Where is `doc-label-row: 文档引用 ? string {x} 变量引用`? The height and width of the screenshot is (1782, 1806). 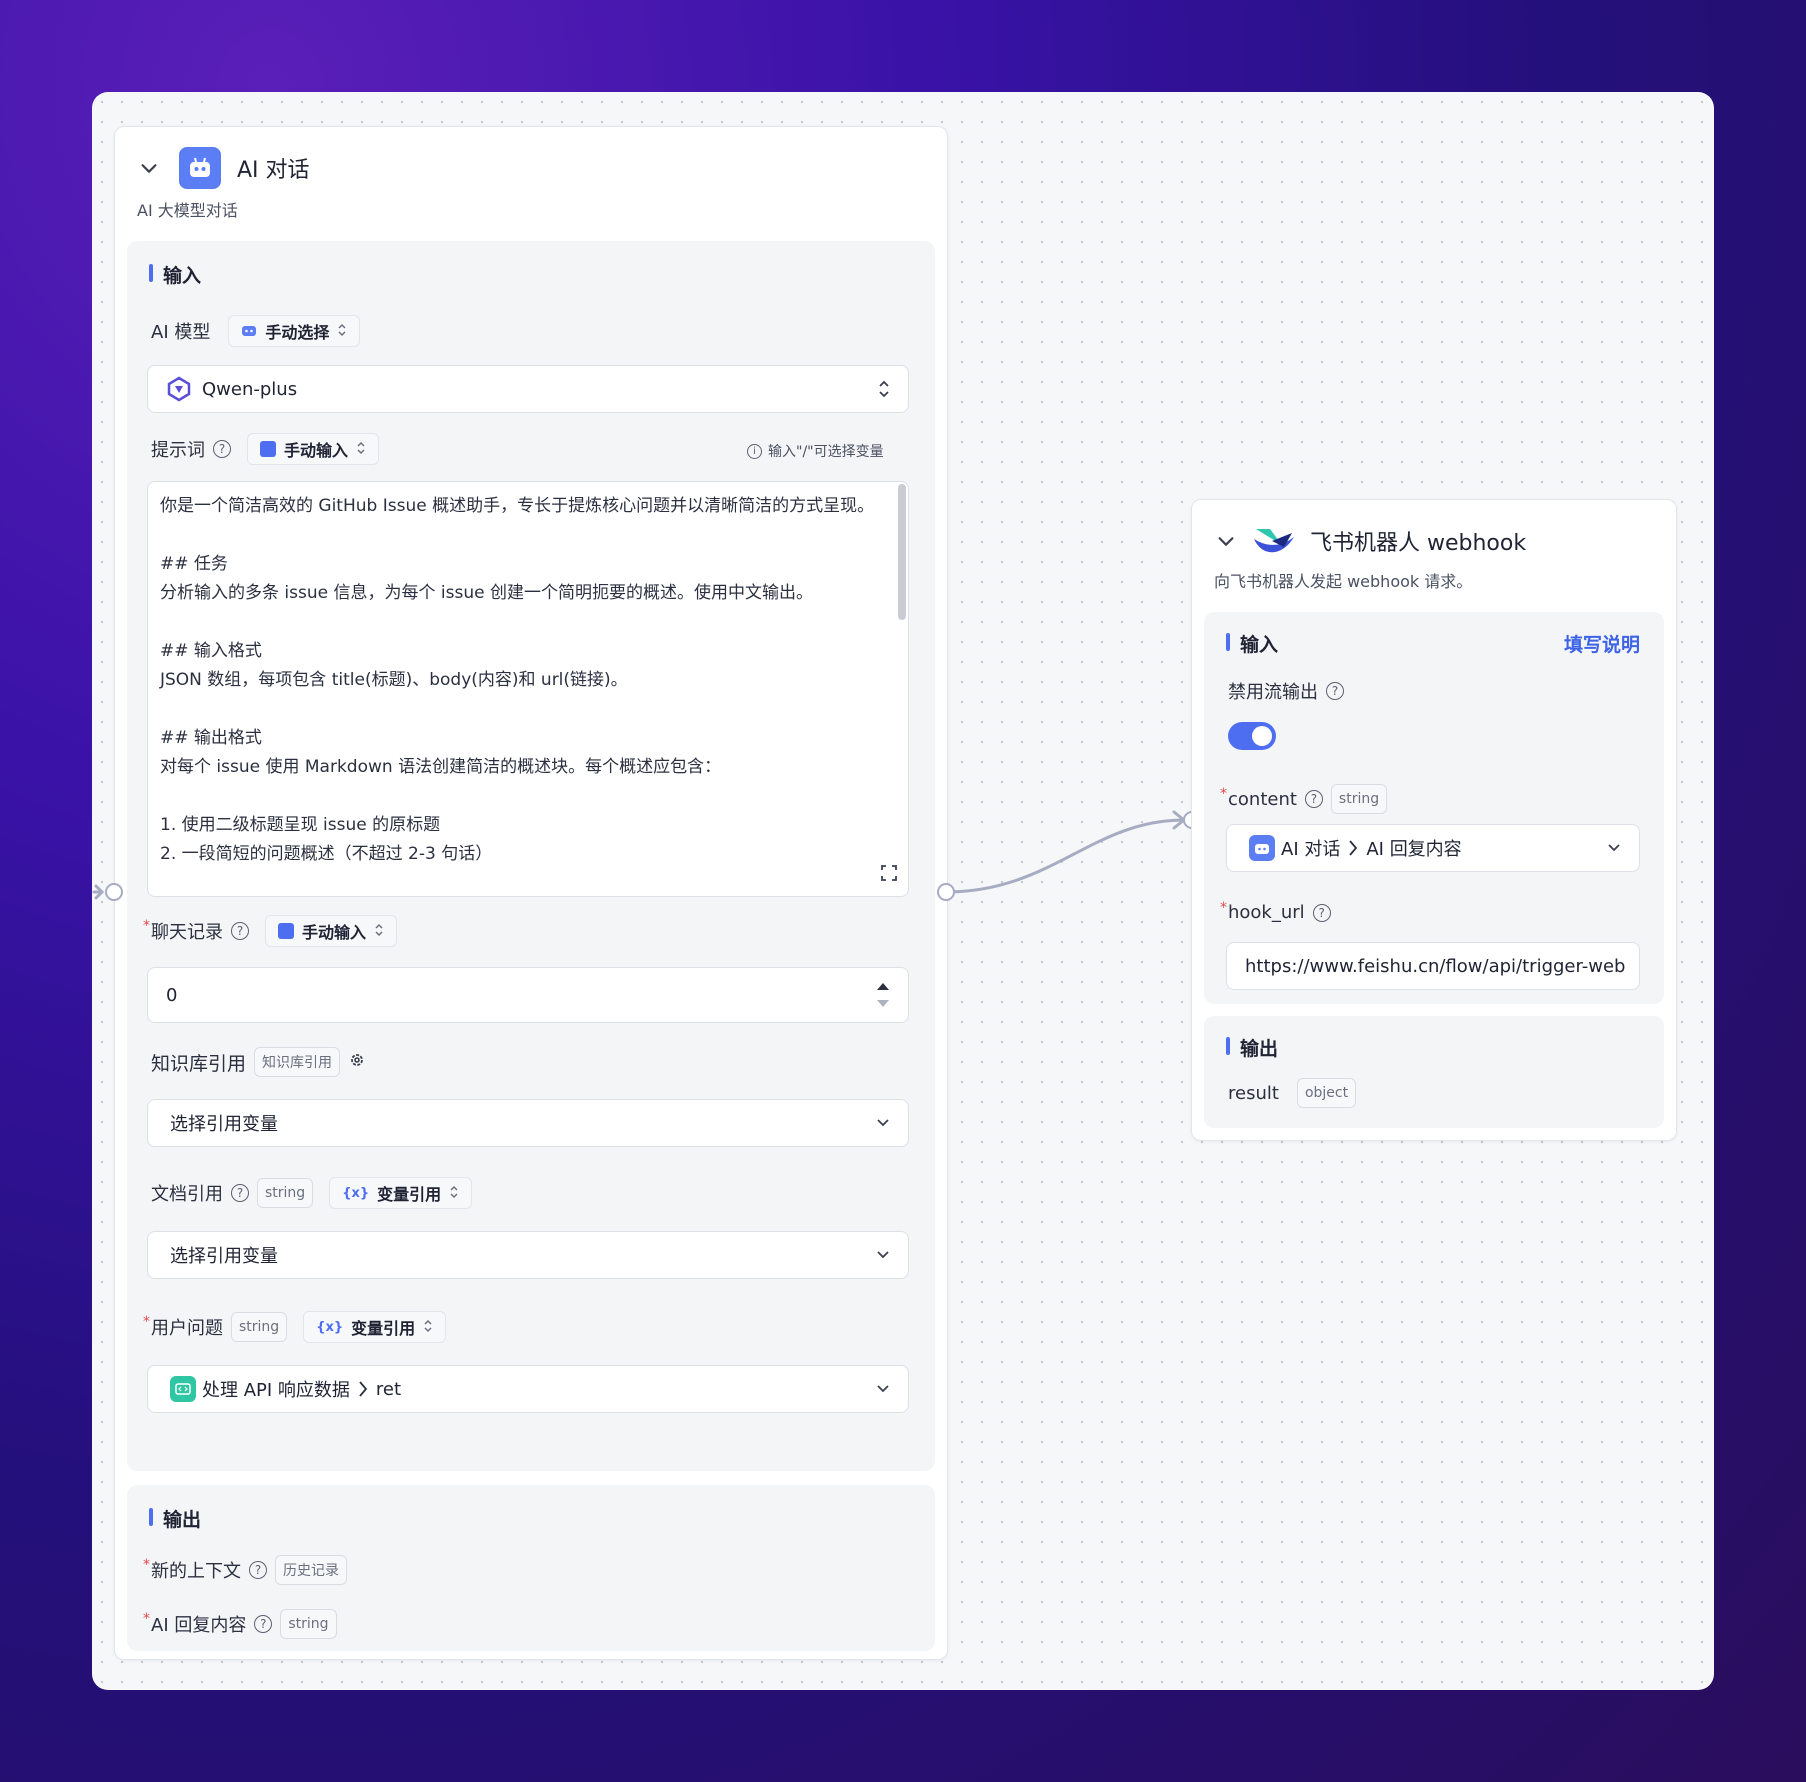
doc-label-row: 文档引用 ? string {x} 变量引用 is located at coordinates (312, 1193).